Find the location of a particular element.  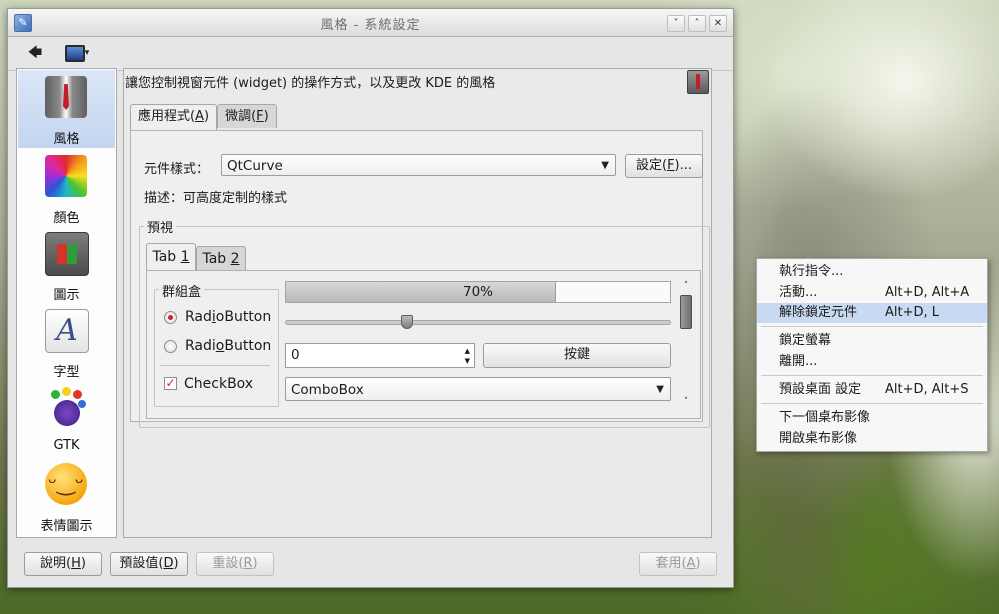

sidebar-item-icons: 圖示 is located at coordinates (66, 265).